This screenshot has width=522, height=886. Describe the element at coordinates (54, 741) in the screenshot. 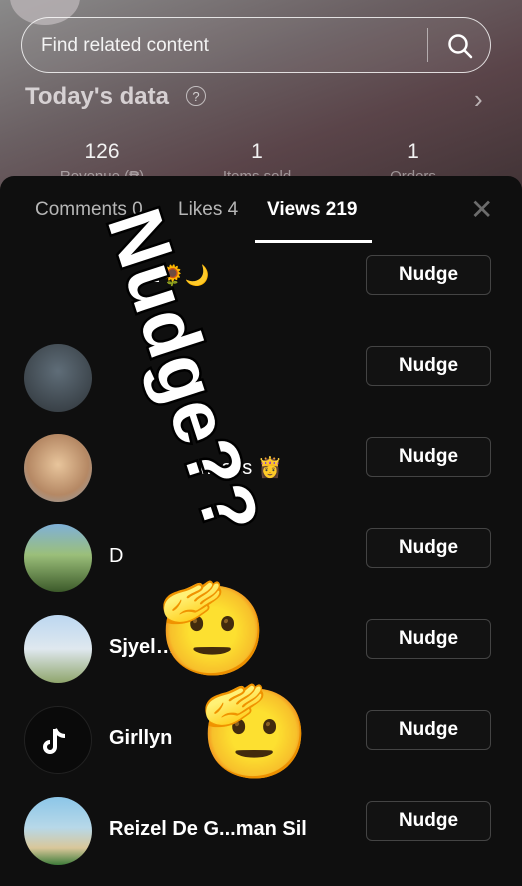

I see `tiktok-logo-icon` at that location.